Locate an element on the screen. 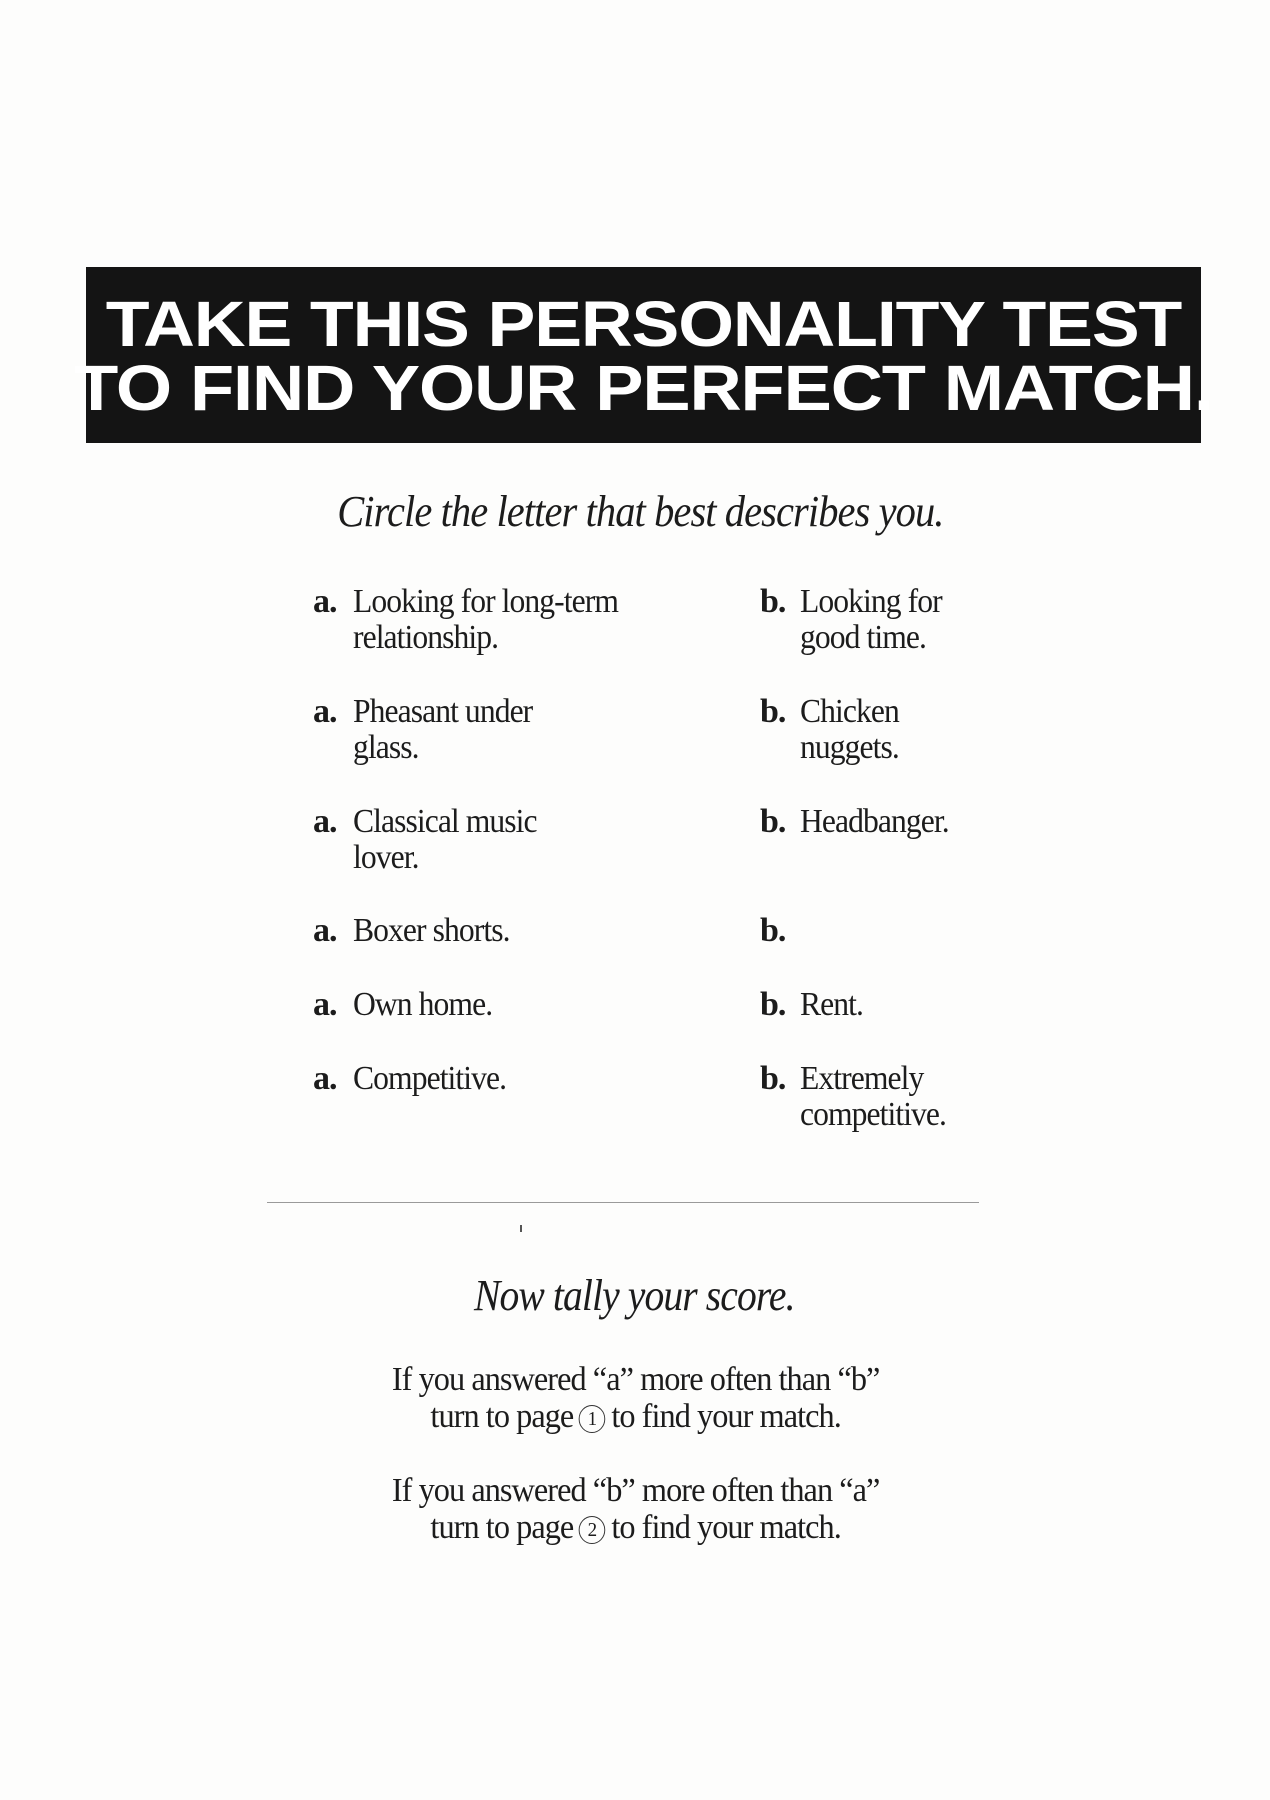 Image resolution: width=1270 pixels, height=1800 pixels. option-text: Rent. is located at coordinates (832, 1004).